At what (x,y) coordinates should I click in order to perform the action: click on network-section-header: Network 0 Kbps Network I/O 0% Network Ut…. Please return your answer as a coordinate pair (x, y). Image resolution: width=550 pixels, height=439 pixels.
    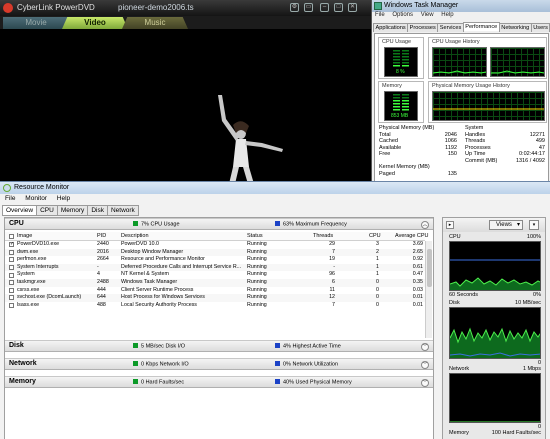
    Looking at the image, I should click on (219, 364).